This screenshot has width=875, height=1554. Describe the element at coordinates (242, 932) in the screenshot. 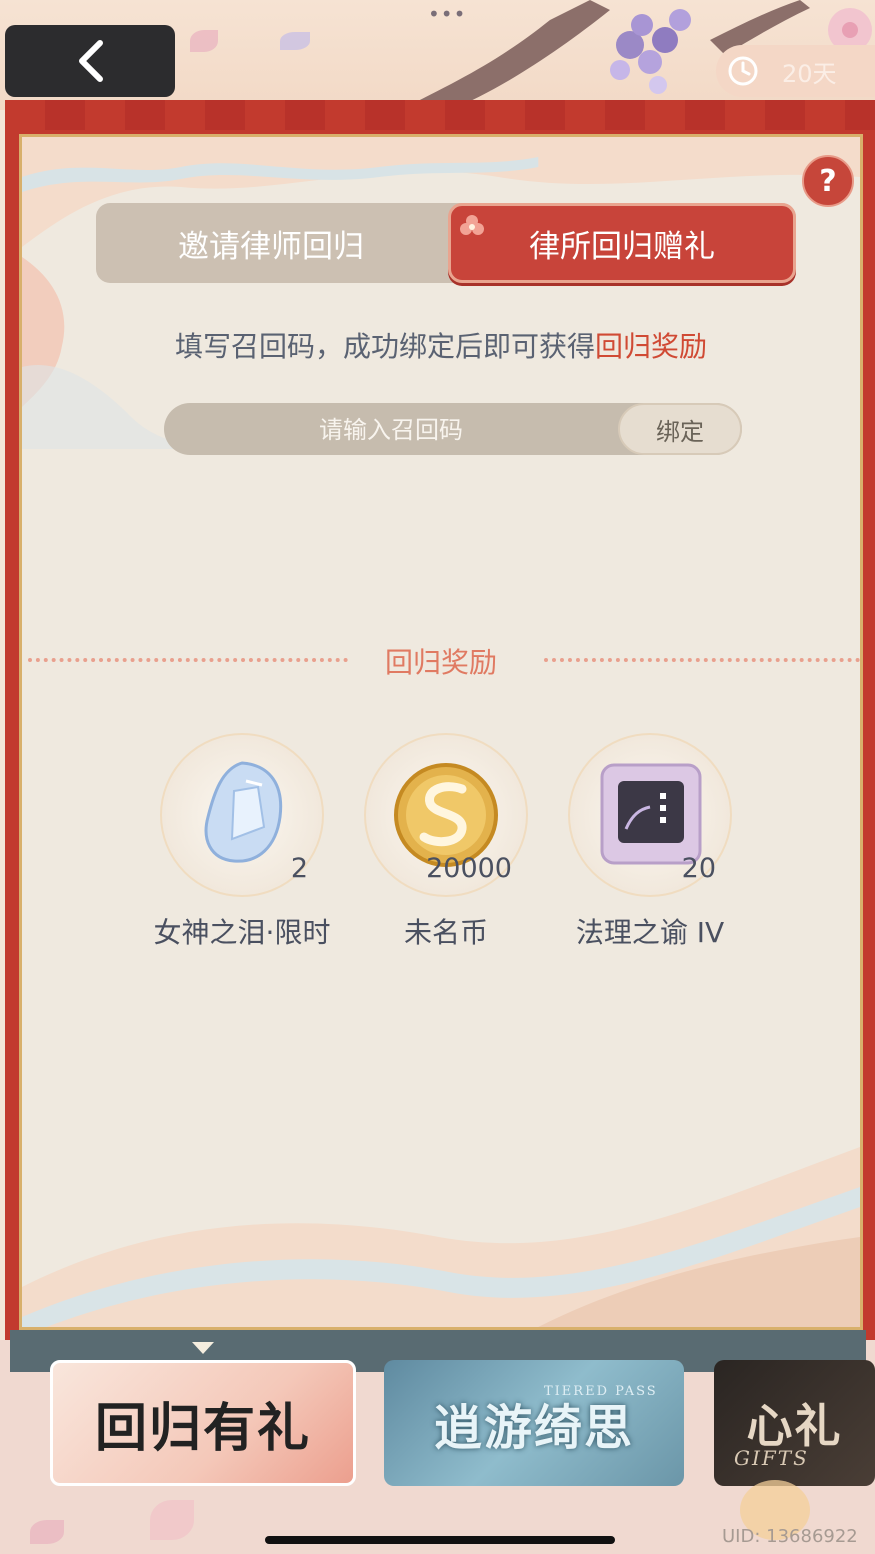

I see `reward-name: 女神之泪·限时` at that location.